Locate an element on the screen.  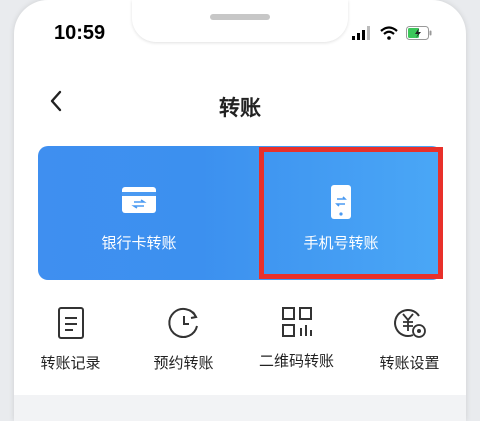
shortcut-transfer-settings: 转账设置 is located at coordinates (409, 336).